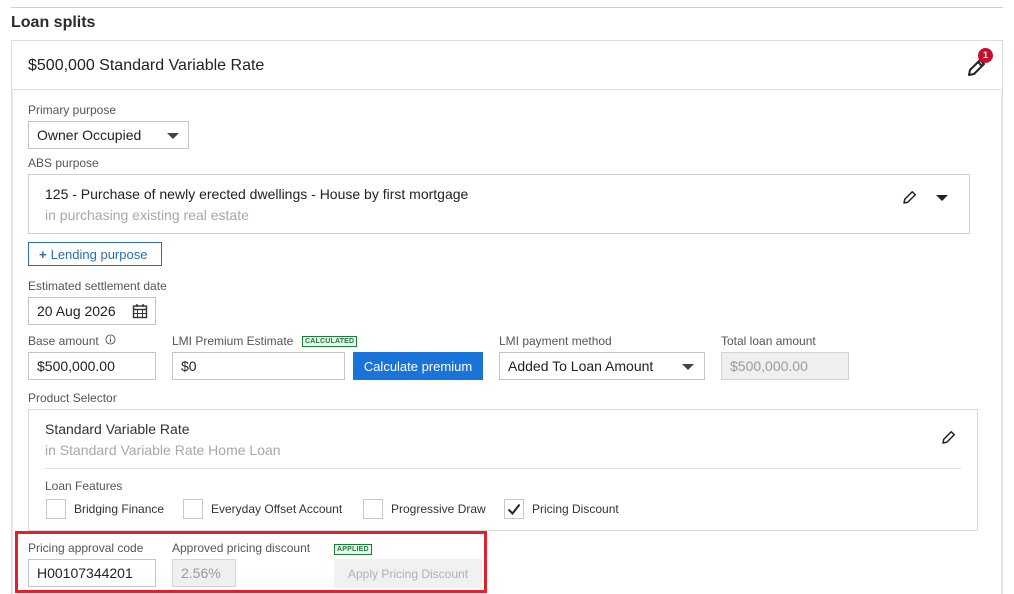 This screenshot has height=594, width=1014. I want to click on product-divider, so click(503, 468).